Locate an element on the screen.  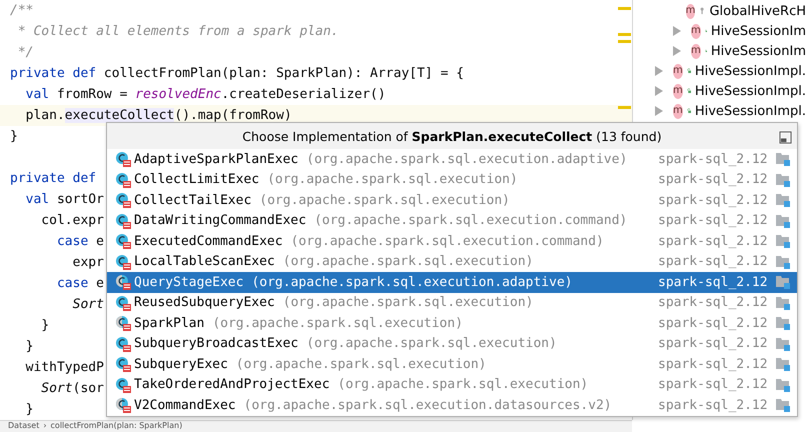
code-text: */ is located at coordinates (25, 52).